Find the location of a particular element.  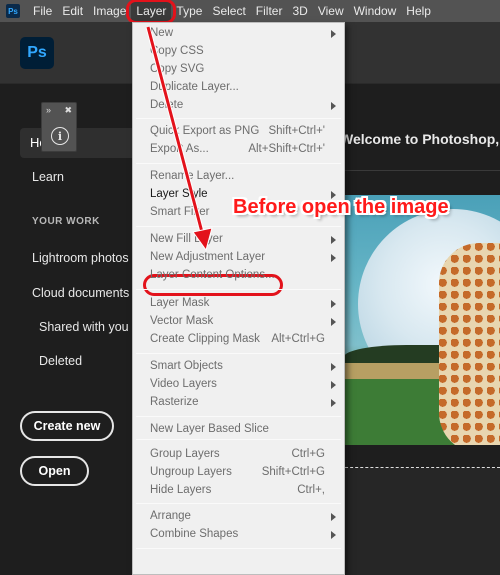

menu-item-video-layers: Video Layers is located at coordinates (238, 385).